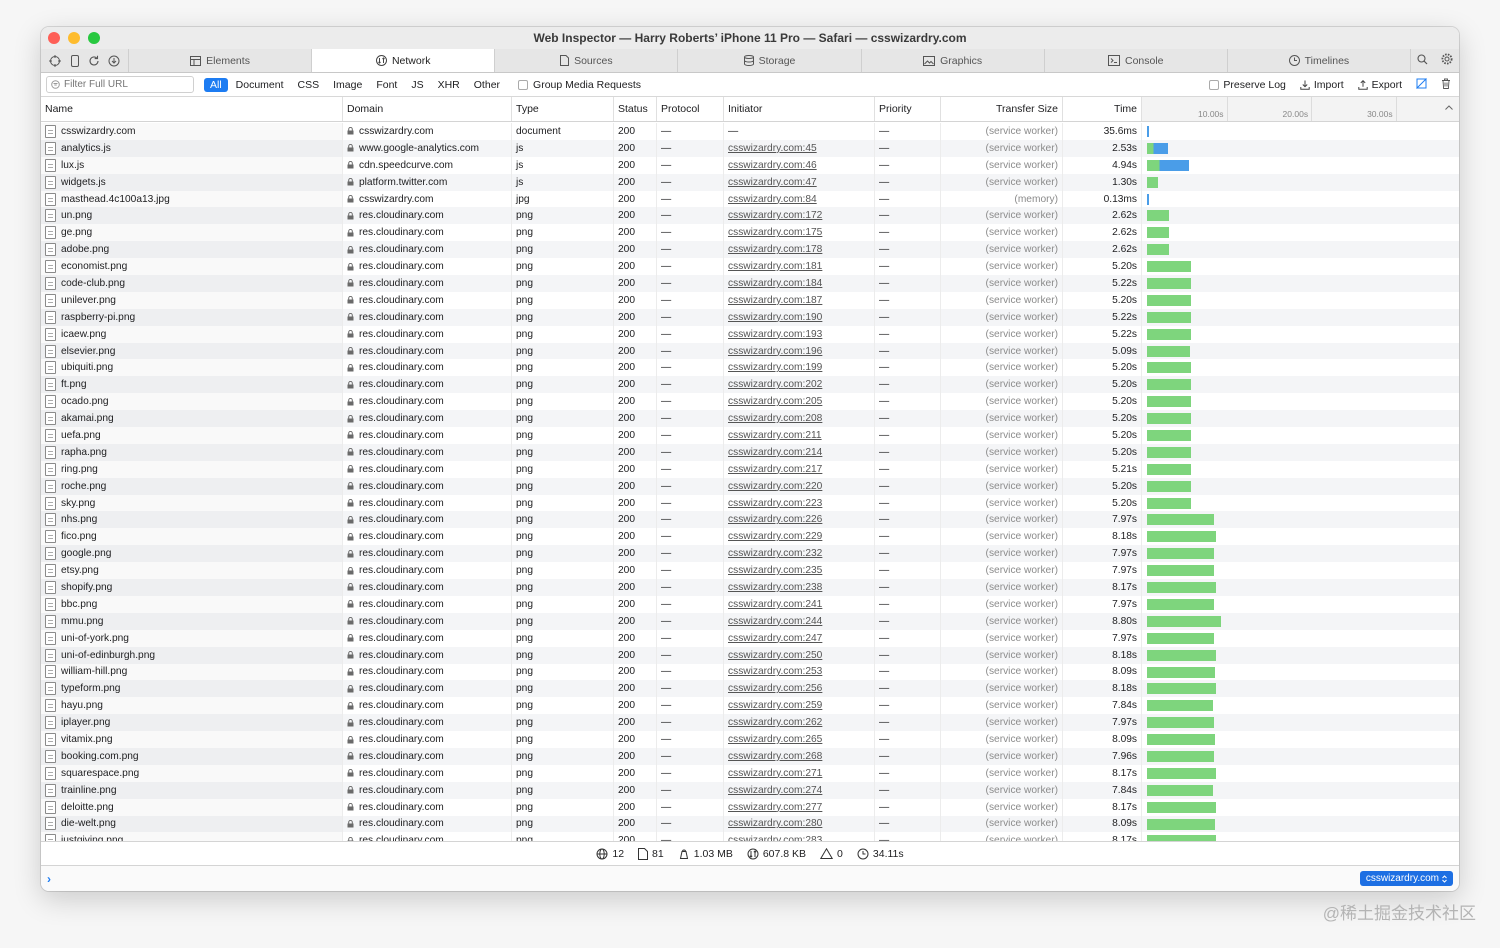 This screenshot has height=948, width=1500. I want to click on close-window-button, so click(54, 38).